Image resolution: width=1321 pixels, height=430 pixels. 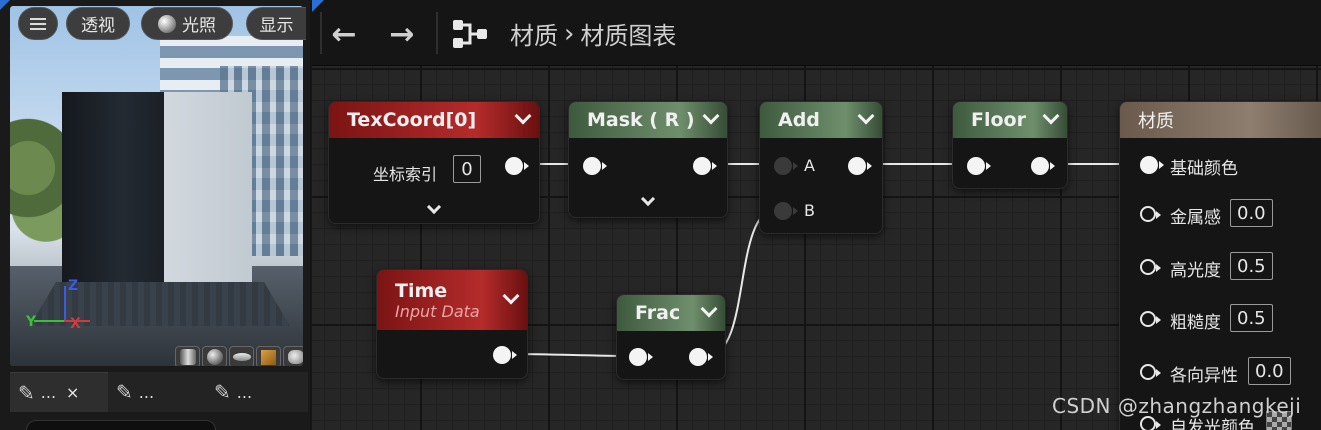 I want to click on toolbar-separator, so click(x=437, y=33).